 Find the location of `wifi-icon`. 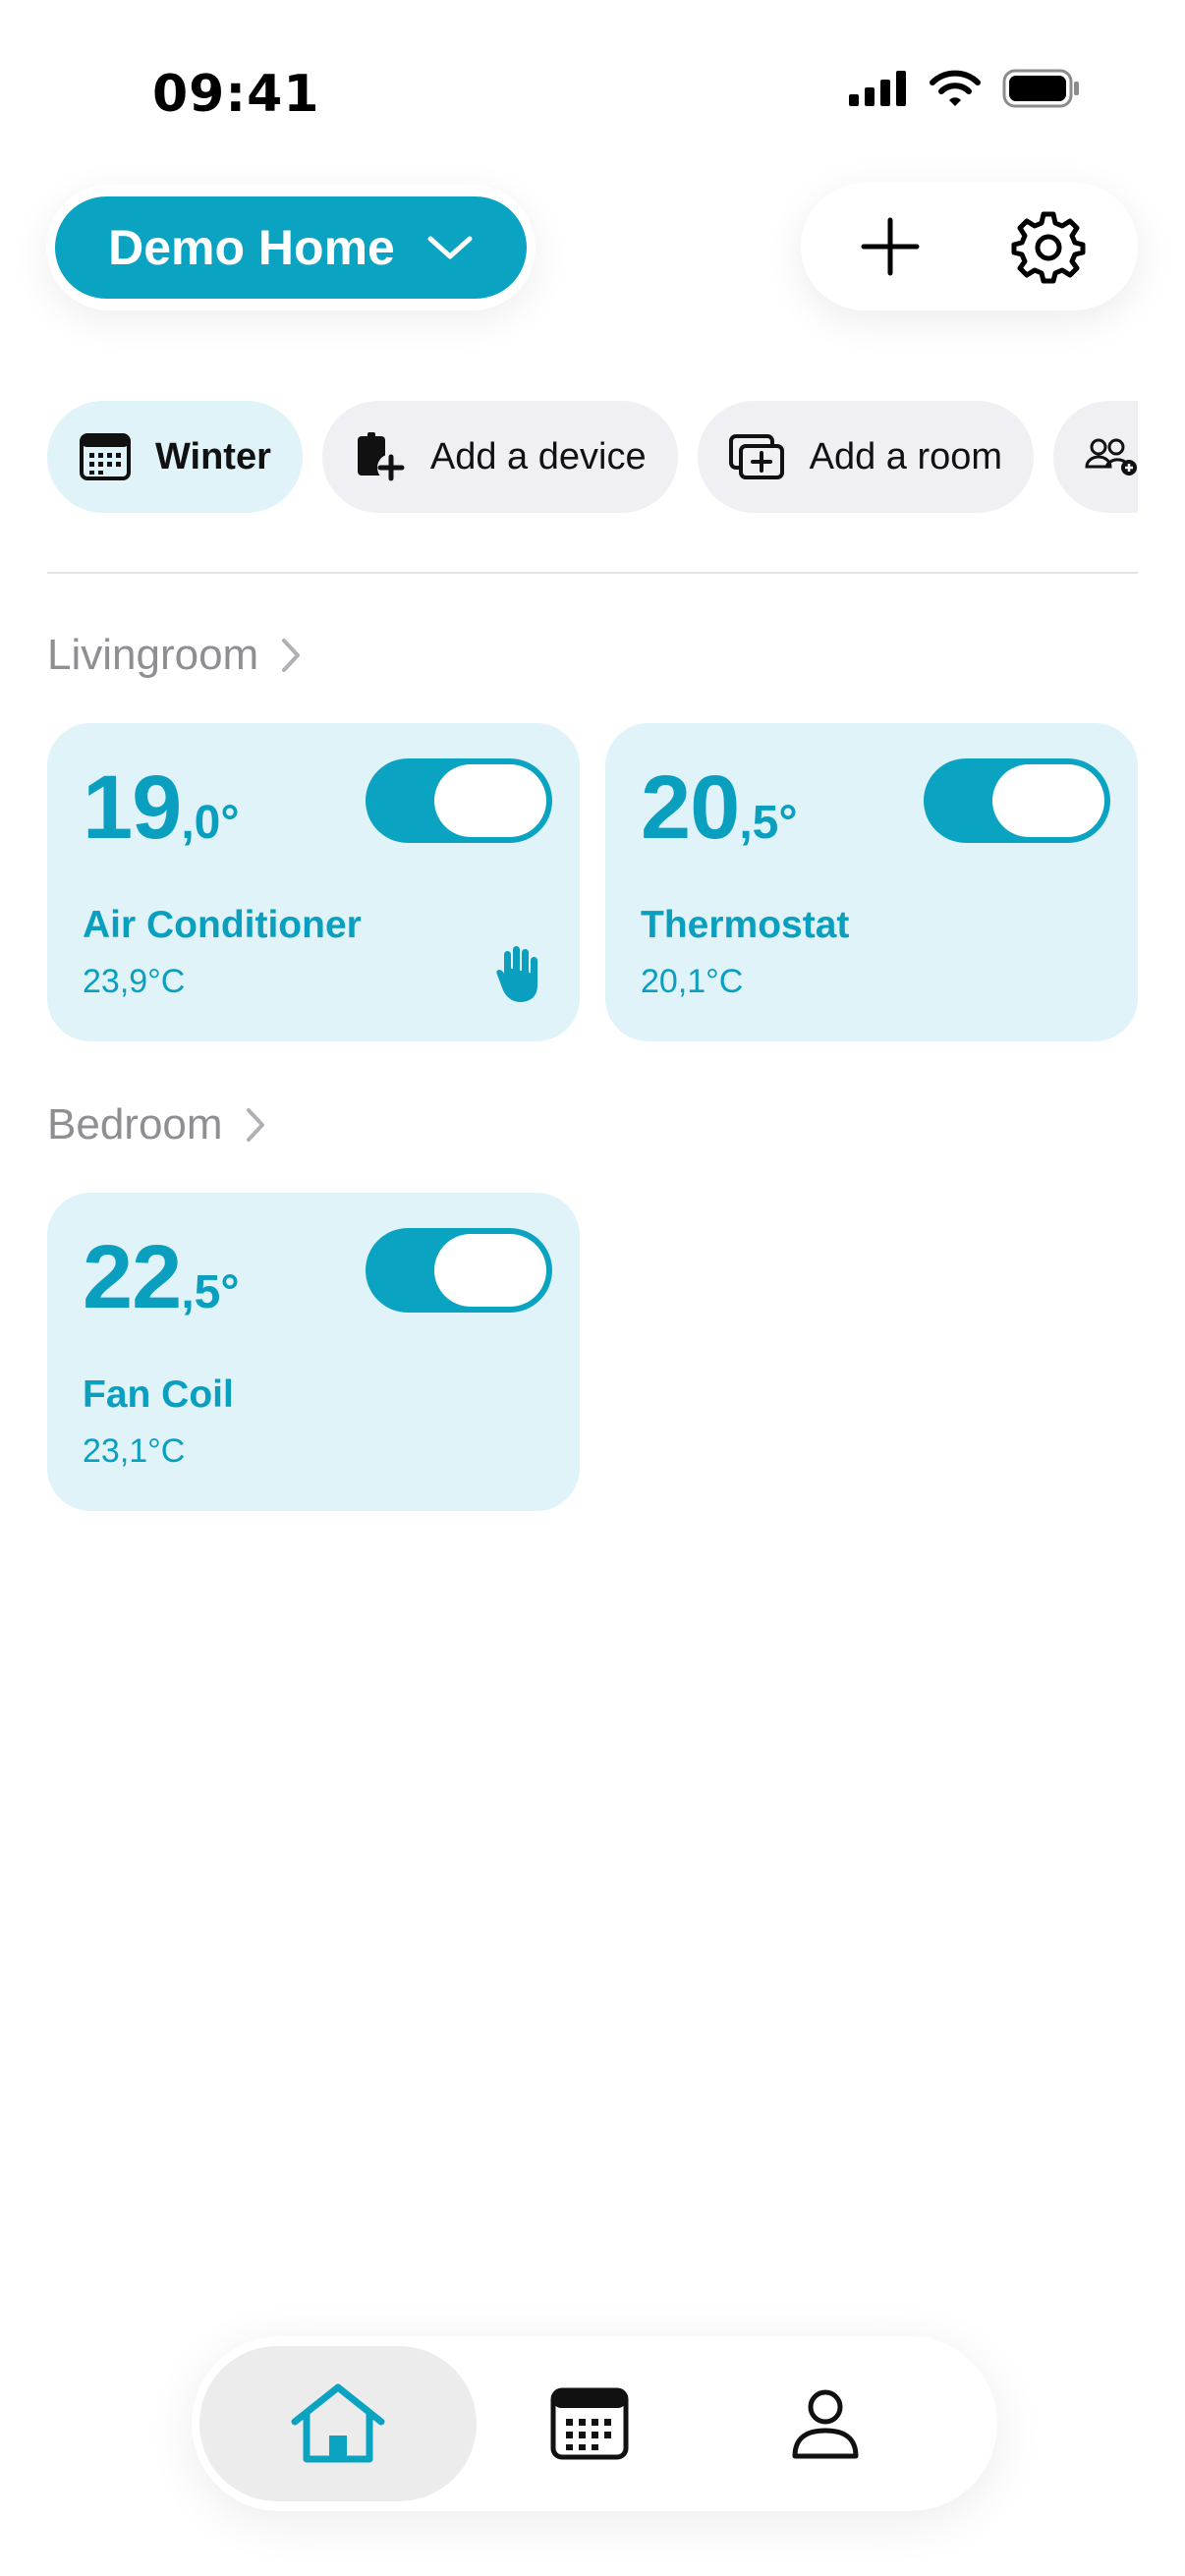

wifi-icon is located at coordinates (956, 88).